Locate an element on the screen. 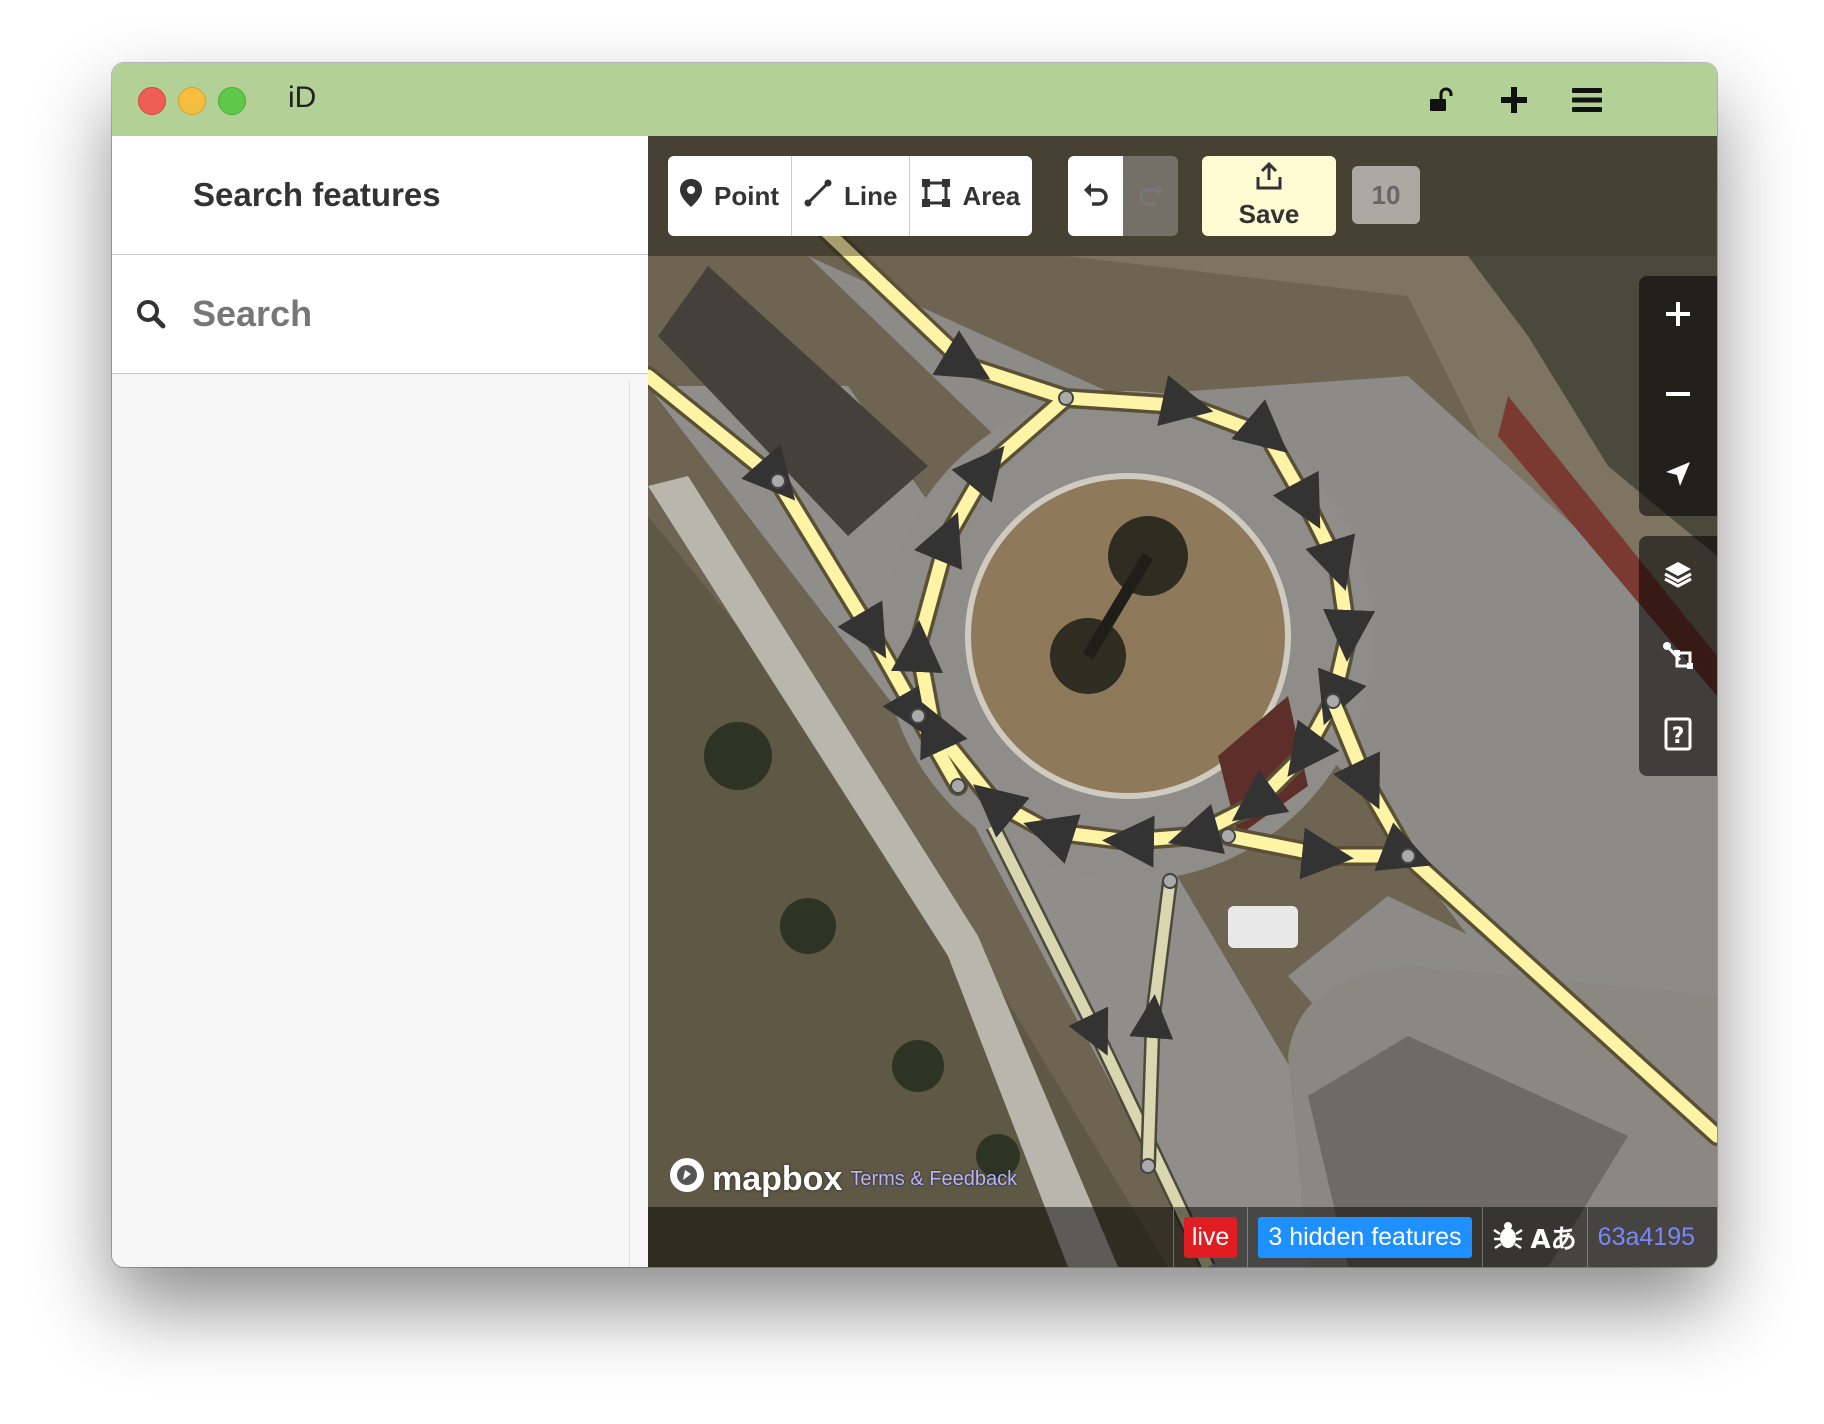 The height and width of the screenshot is (1424, 1824). zoom-in-plus-icon is located at coordinates (1678, 316).